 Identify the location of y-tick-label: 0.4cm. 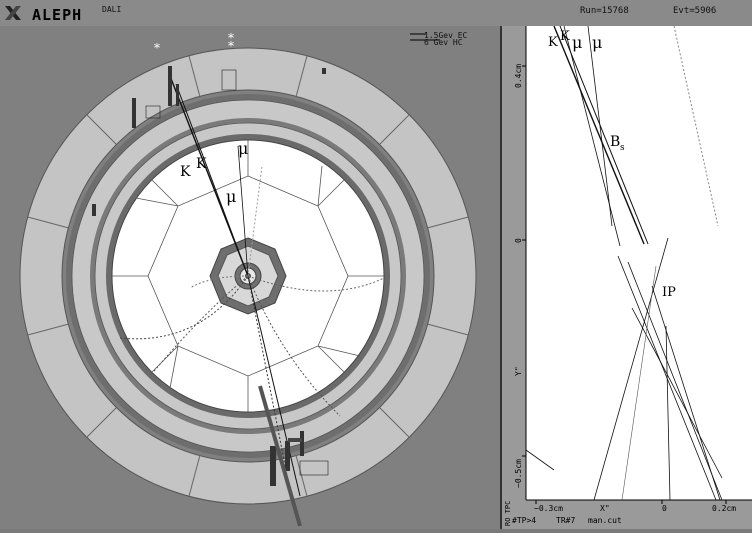
(518, 76).